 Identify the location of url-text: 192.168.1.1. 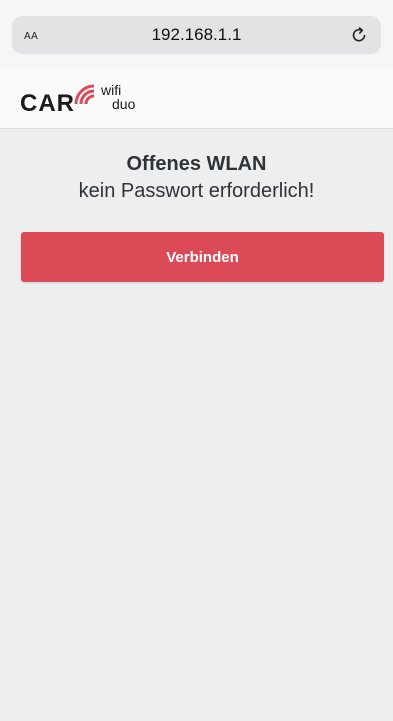
(196, 35).